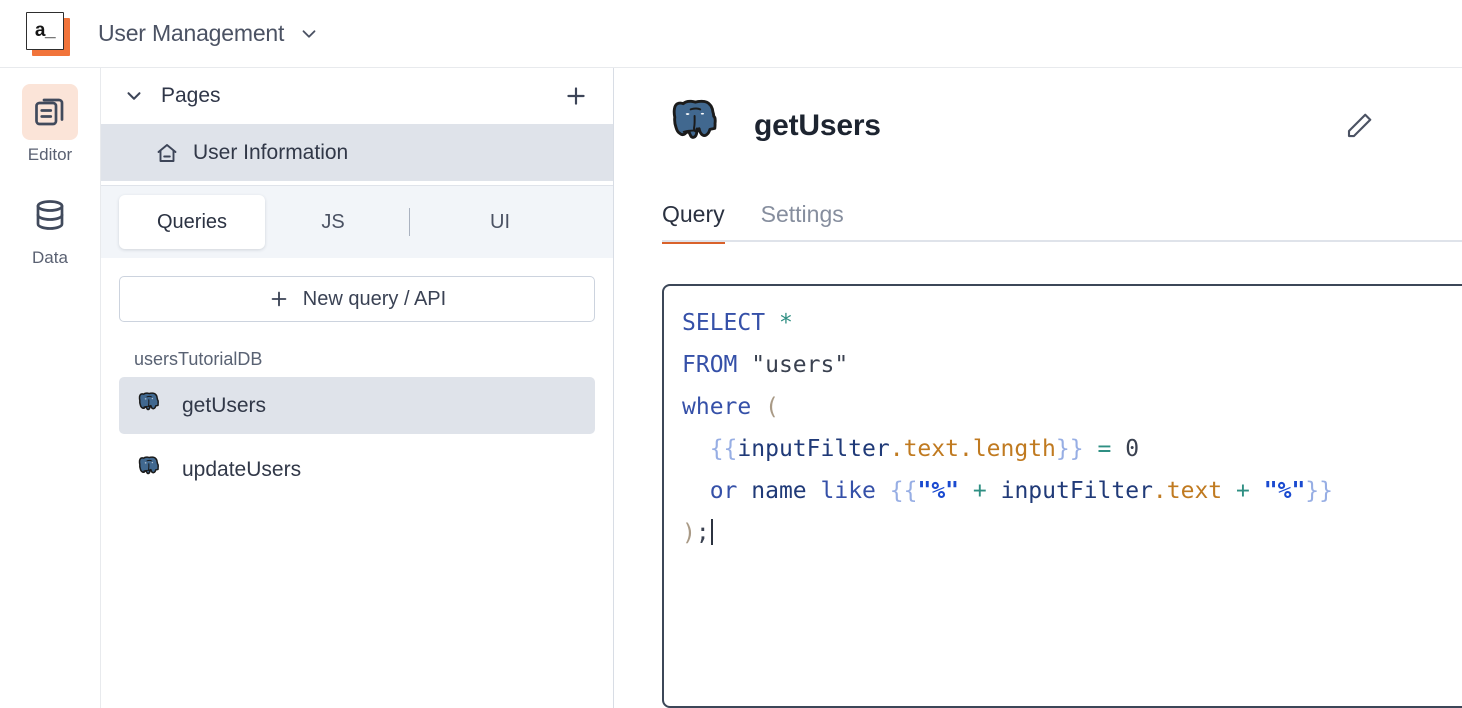 The image size is (1462, 708). What do you see at coordinates (731, 34) in the screenshot?
I see `top-header: a_ User Management` at bounding box center [731, 34].